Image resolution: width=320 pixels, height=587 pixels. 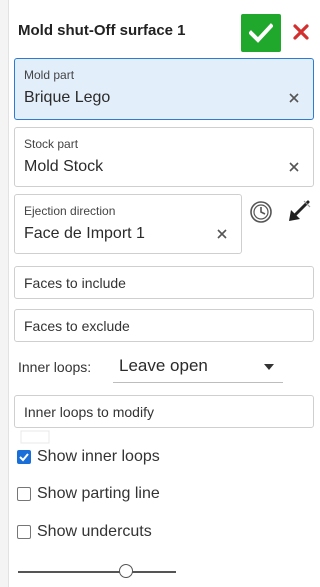 What do you see at coordinates (64, 166) in the screenshot?
I see `stock-part-value: Mold Stock` at bounding box center [64, 166].